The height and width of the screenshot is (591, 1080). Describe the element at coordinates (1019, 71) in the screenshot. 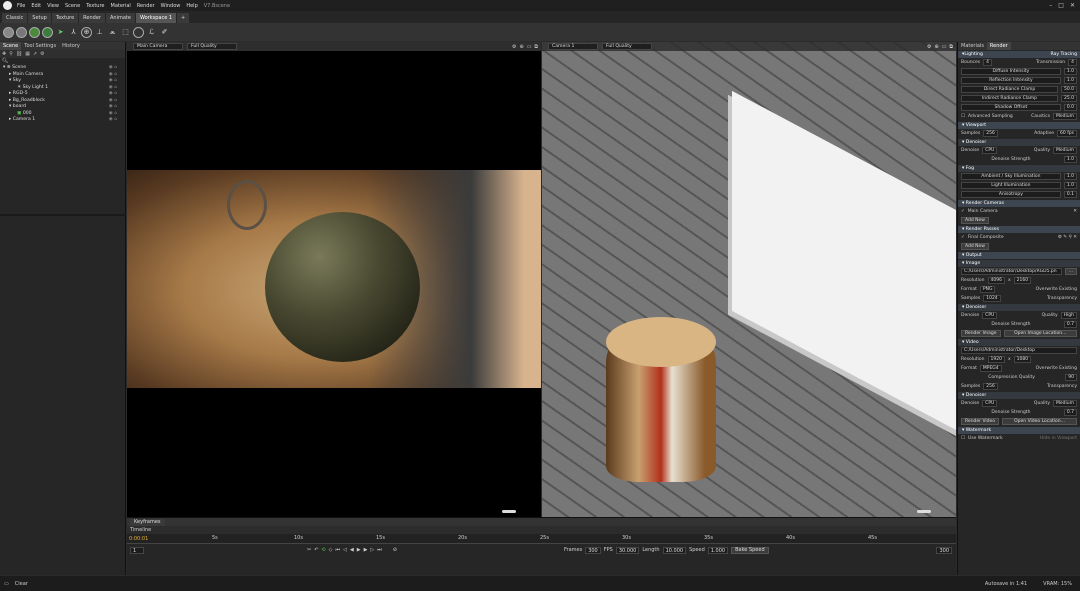

I see `slider-diffuse: Diffuse Intensity 1.0` at that location.